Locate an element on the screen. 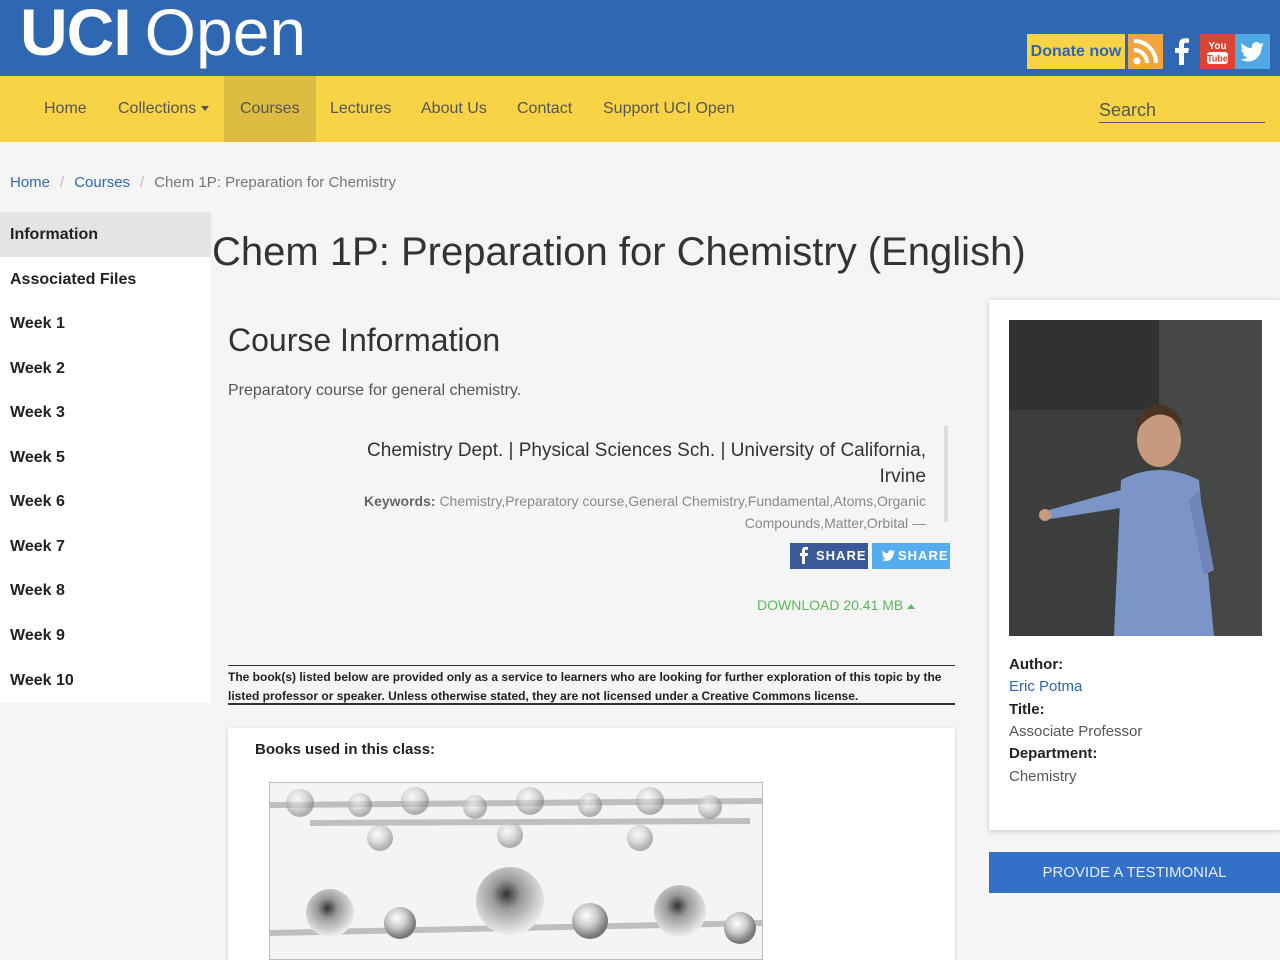 This screenshot has height=960, width=1280. nav-contact: Contact is located at coordinates (544, 109).